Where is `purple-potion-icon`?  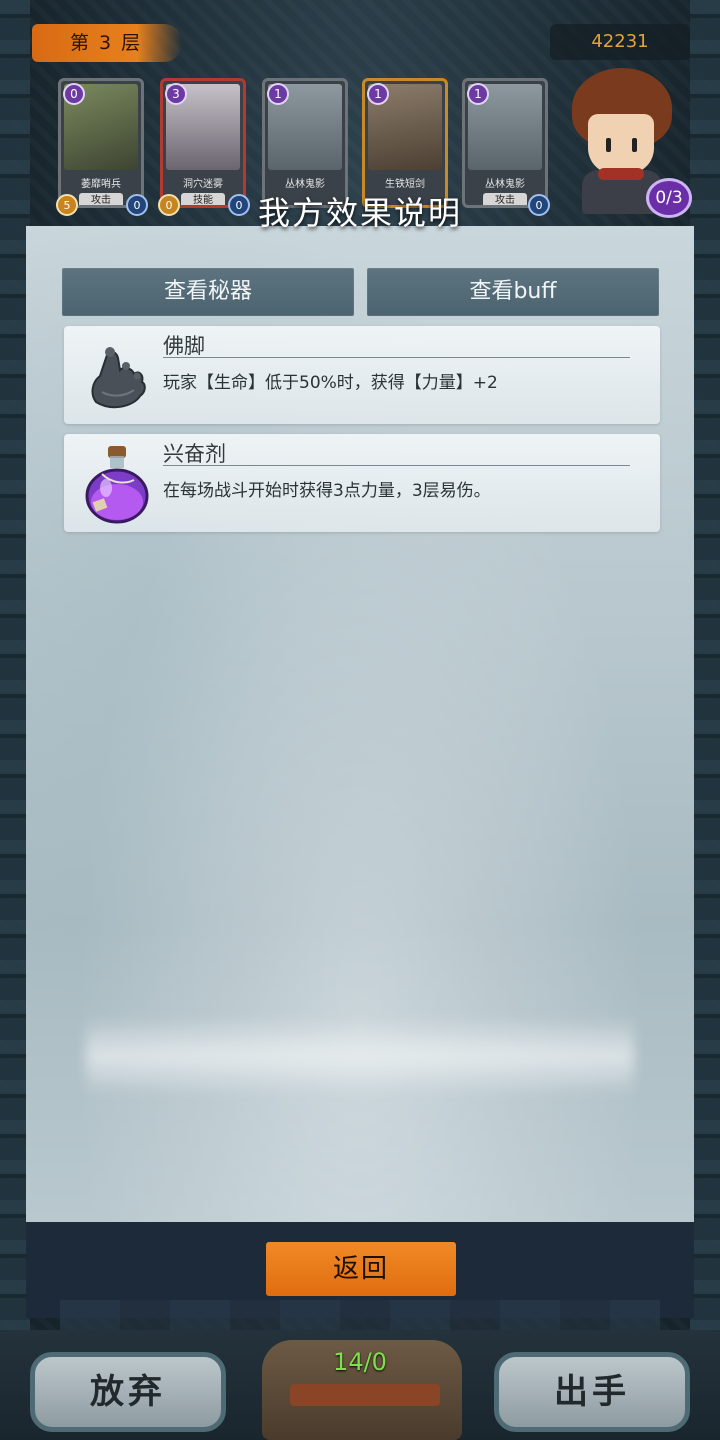 purple-potion-icon is located at coordinates (117, 485).